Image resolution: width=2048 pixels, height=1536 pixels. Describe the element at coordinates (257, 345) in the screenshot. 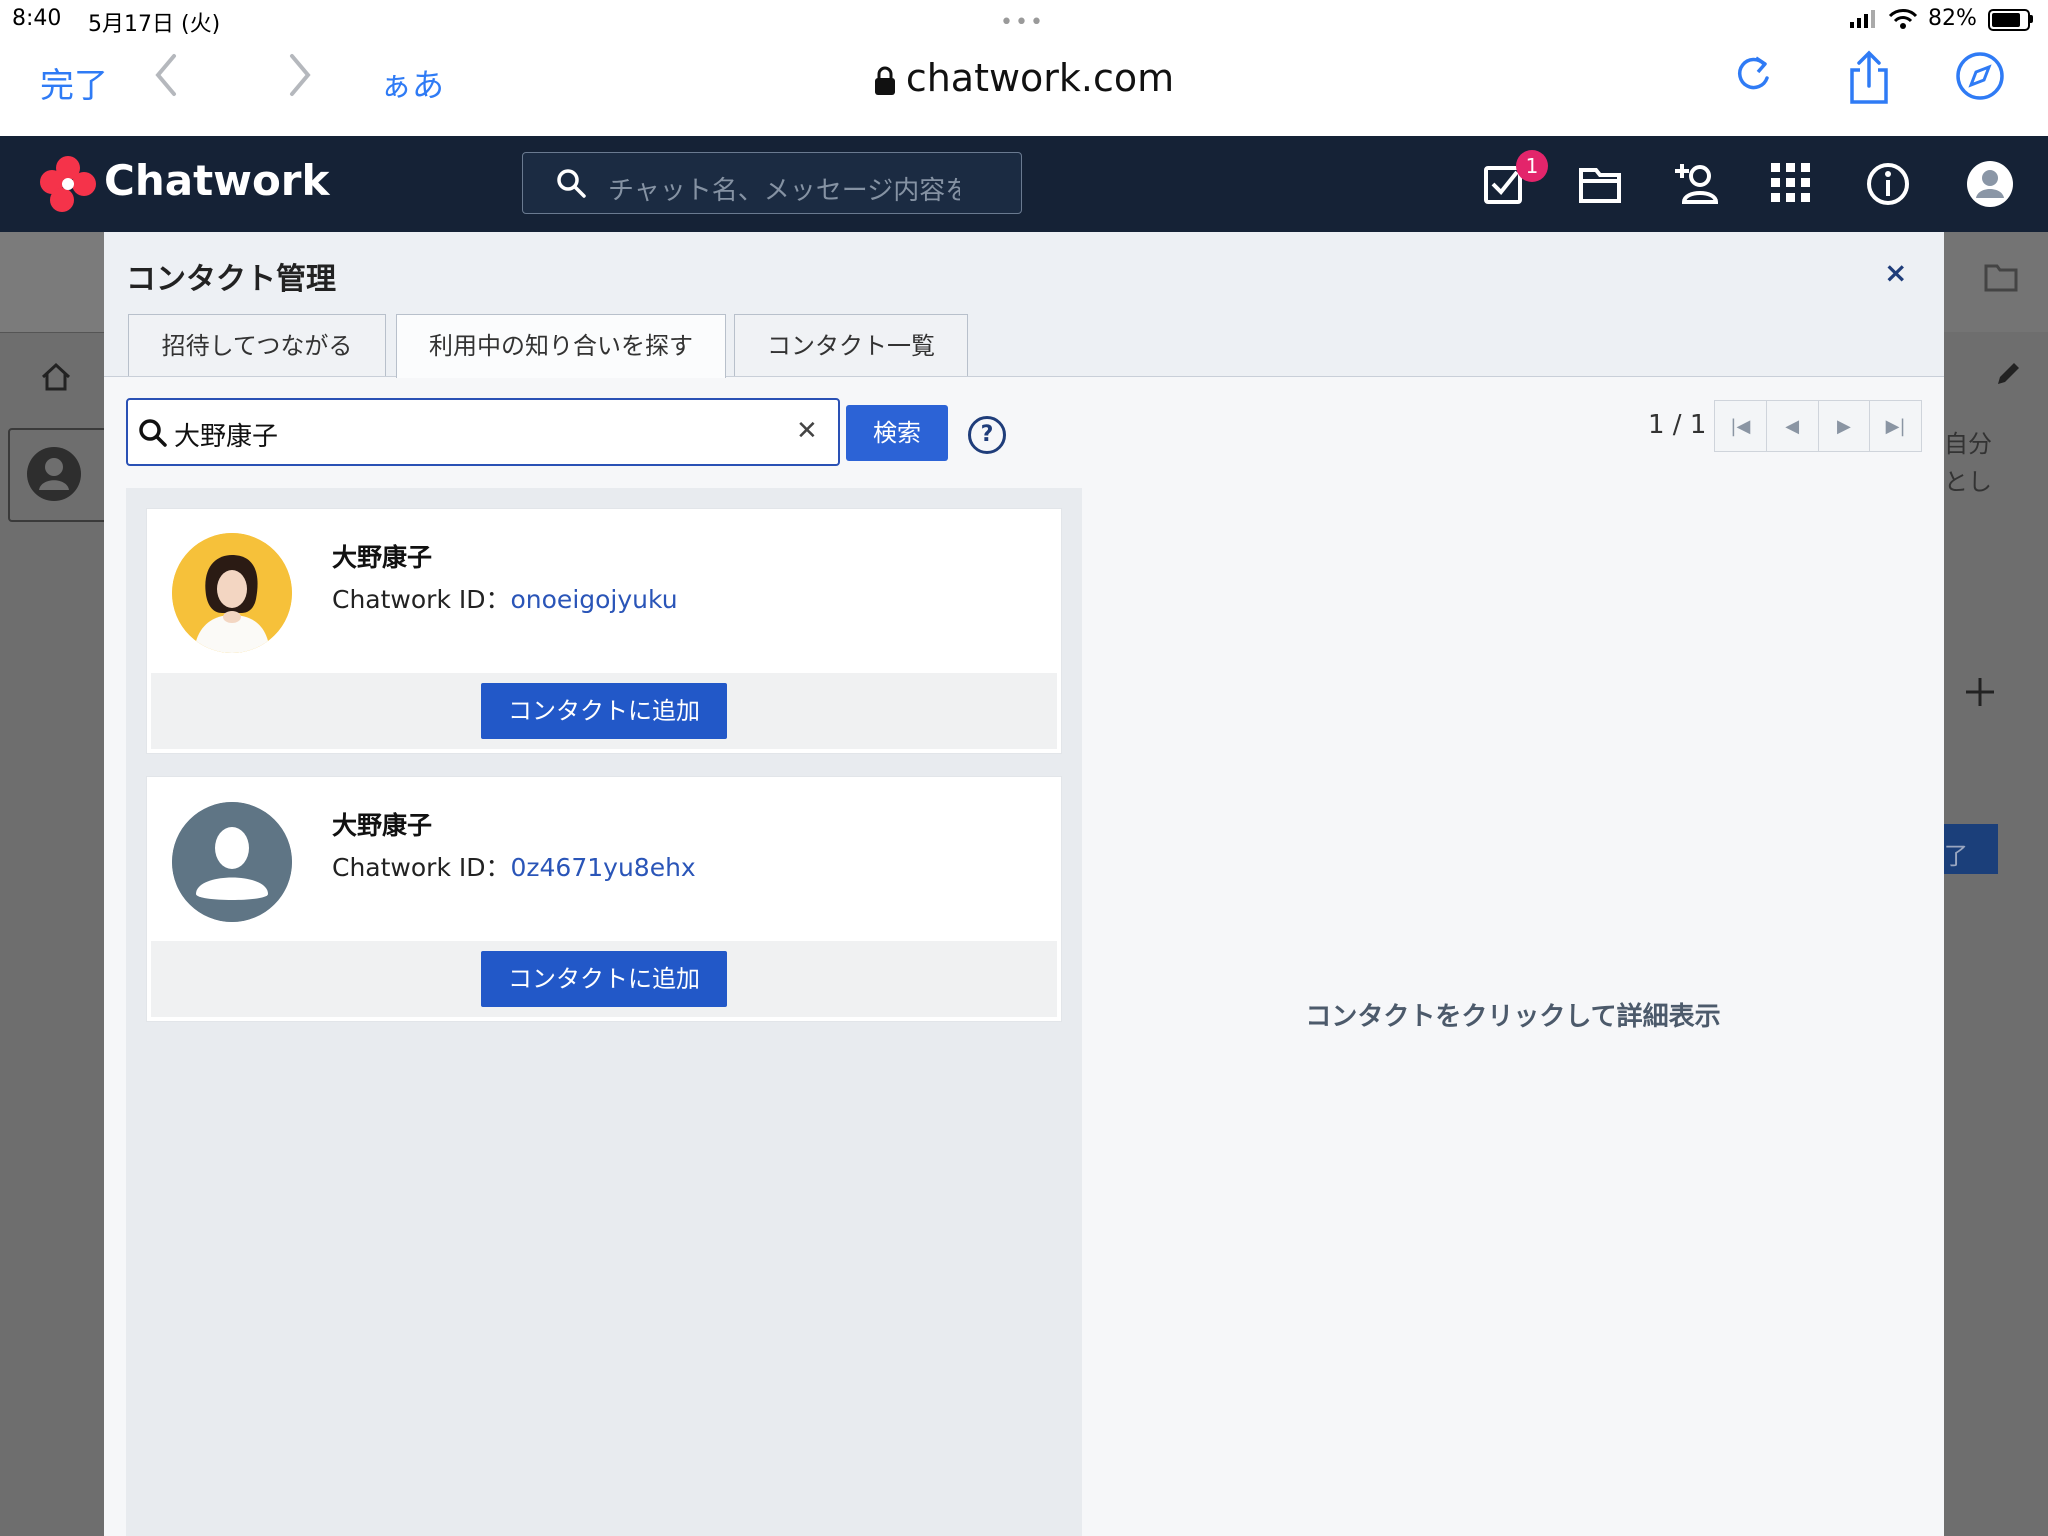

I see `tab-invite: 招待してつながる` at that location.